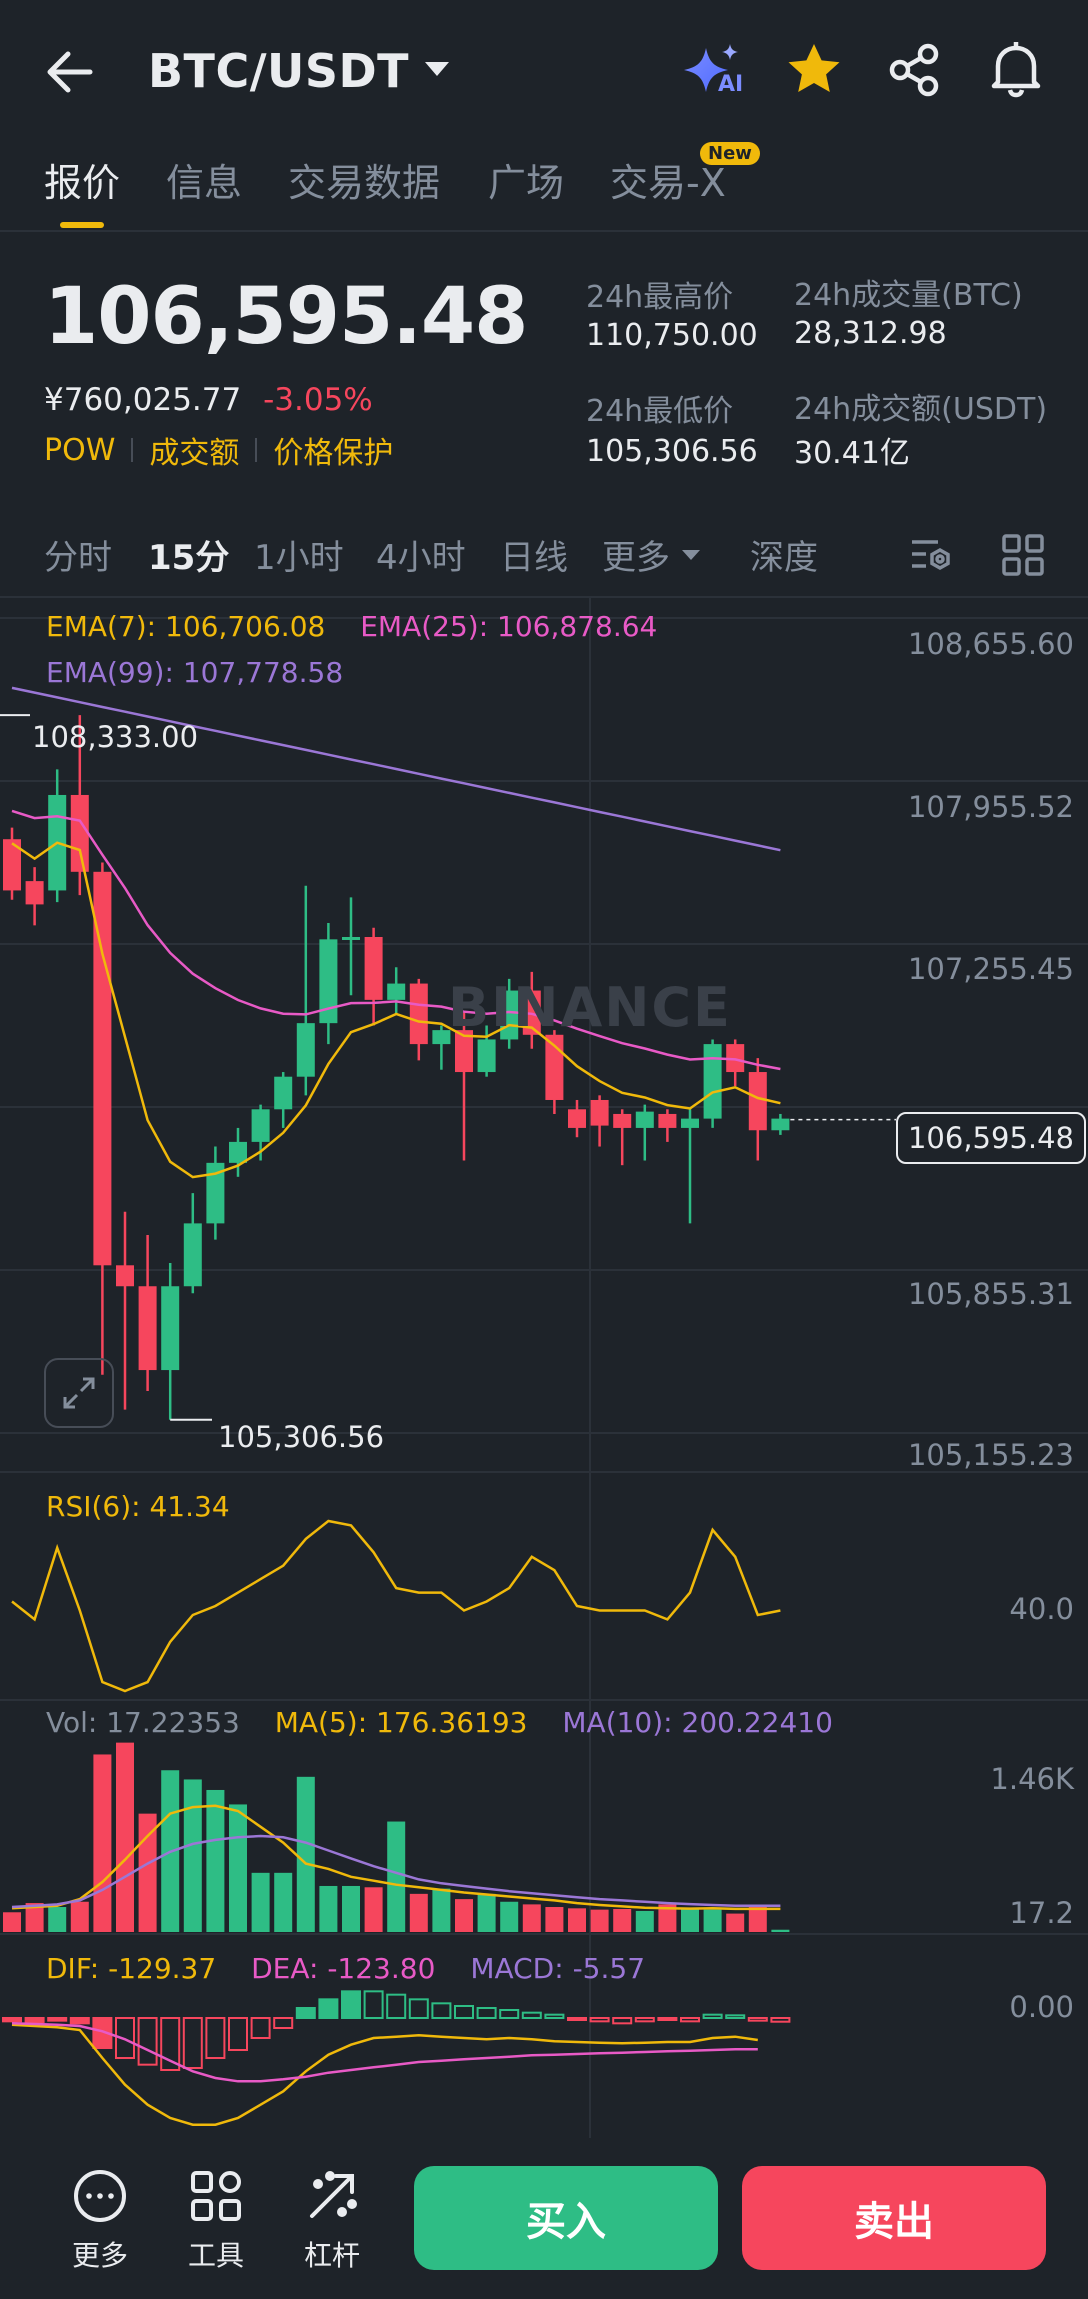 The width and height of the screenshot is (1088, 2299). Describe the element at coordinates (914, 70) in the screenshot. I see `share-icon` at that location.